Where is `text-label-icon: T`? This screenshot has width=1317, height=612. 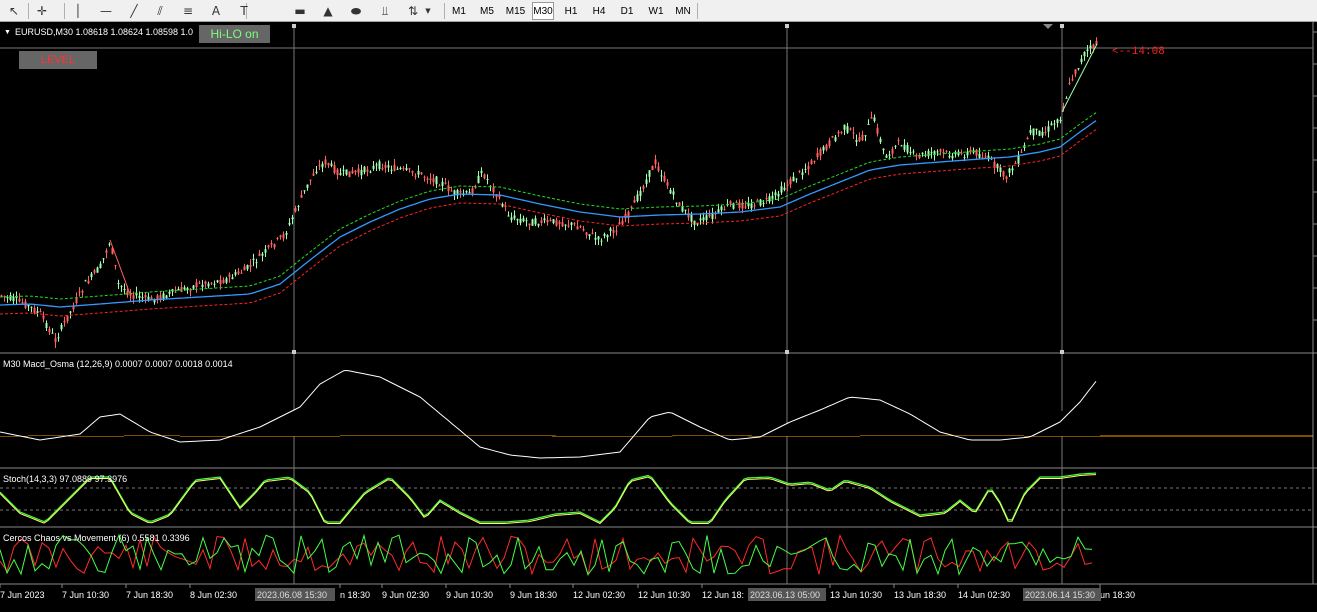
text-label-icon: T is located at coordinates (244, 11).